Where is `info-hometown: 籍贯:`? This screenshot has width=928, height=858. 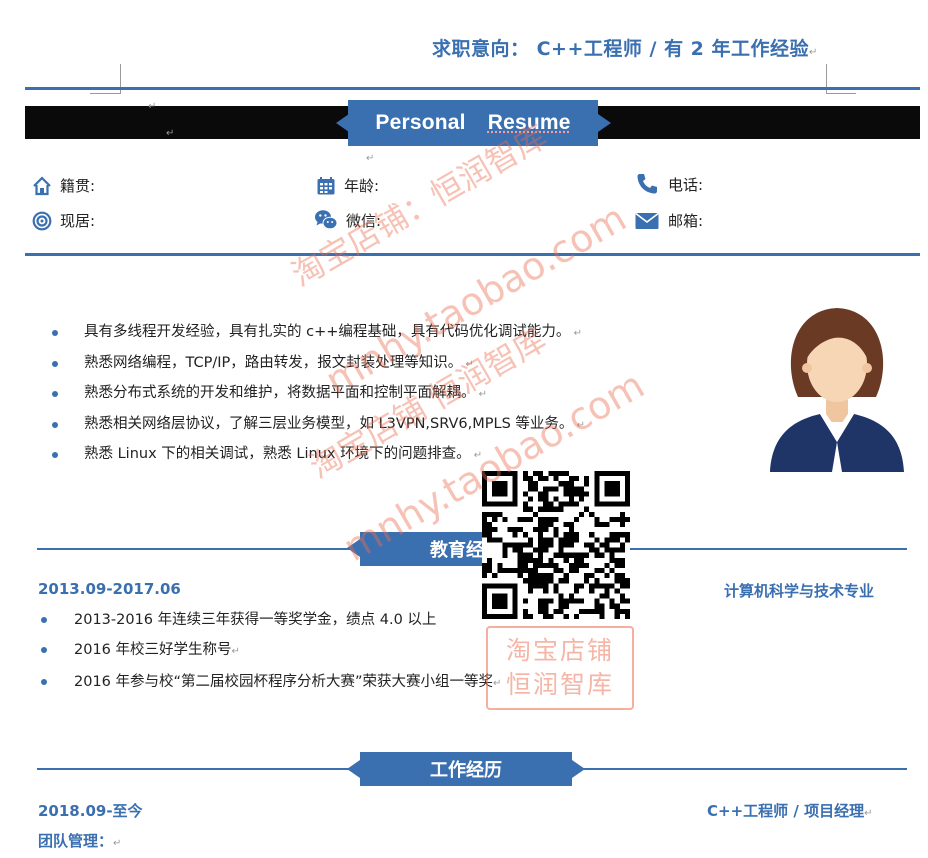 info-hometown: 籍贯: is located at coordinates (63, 185).